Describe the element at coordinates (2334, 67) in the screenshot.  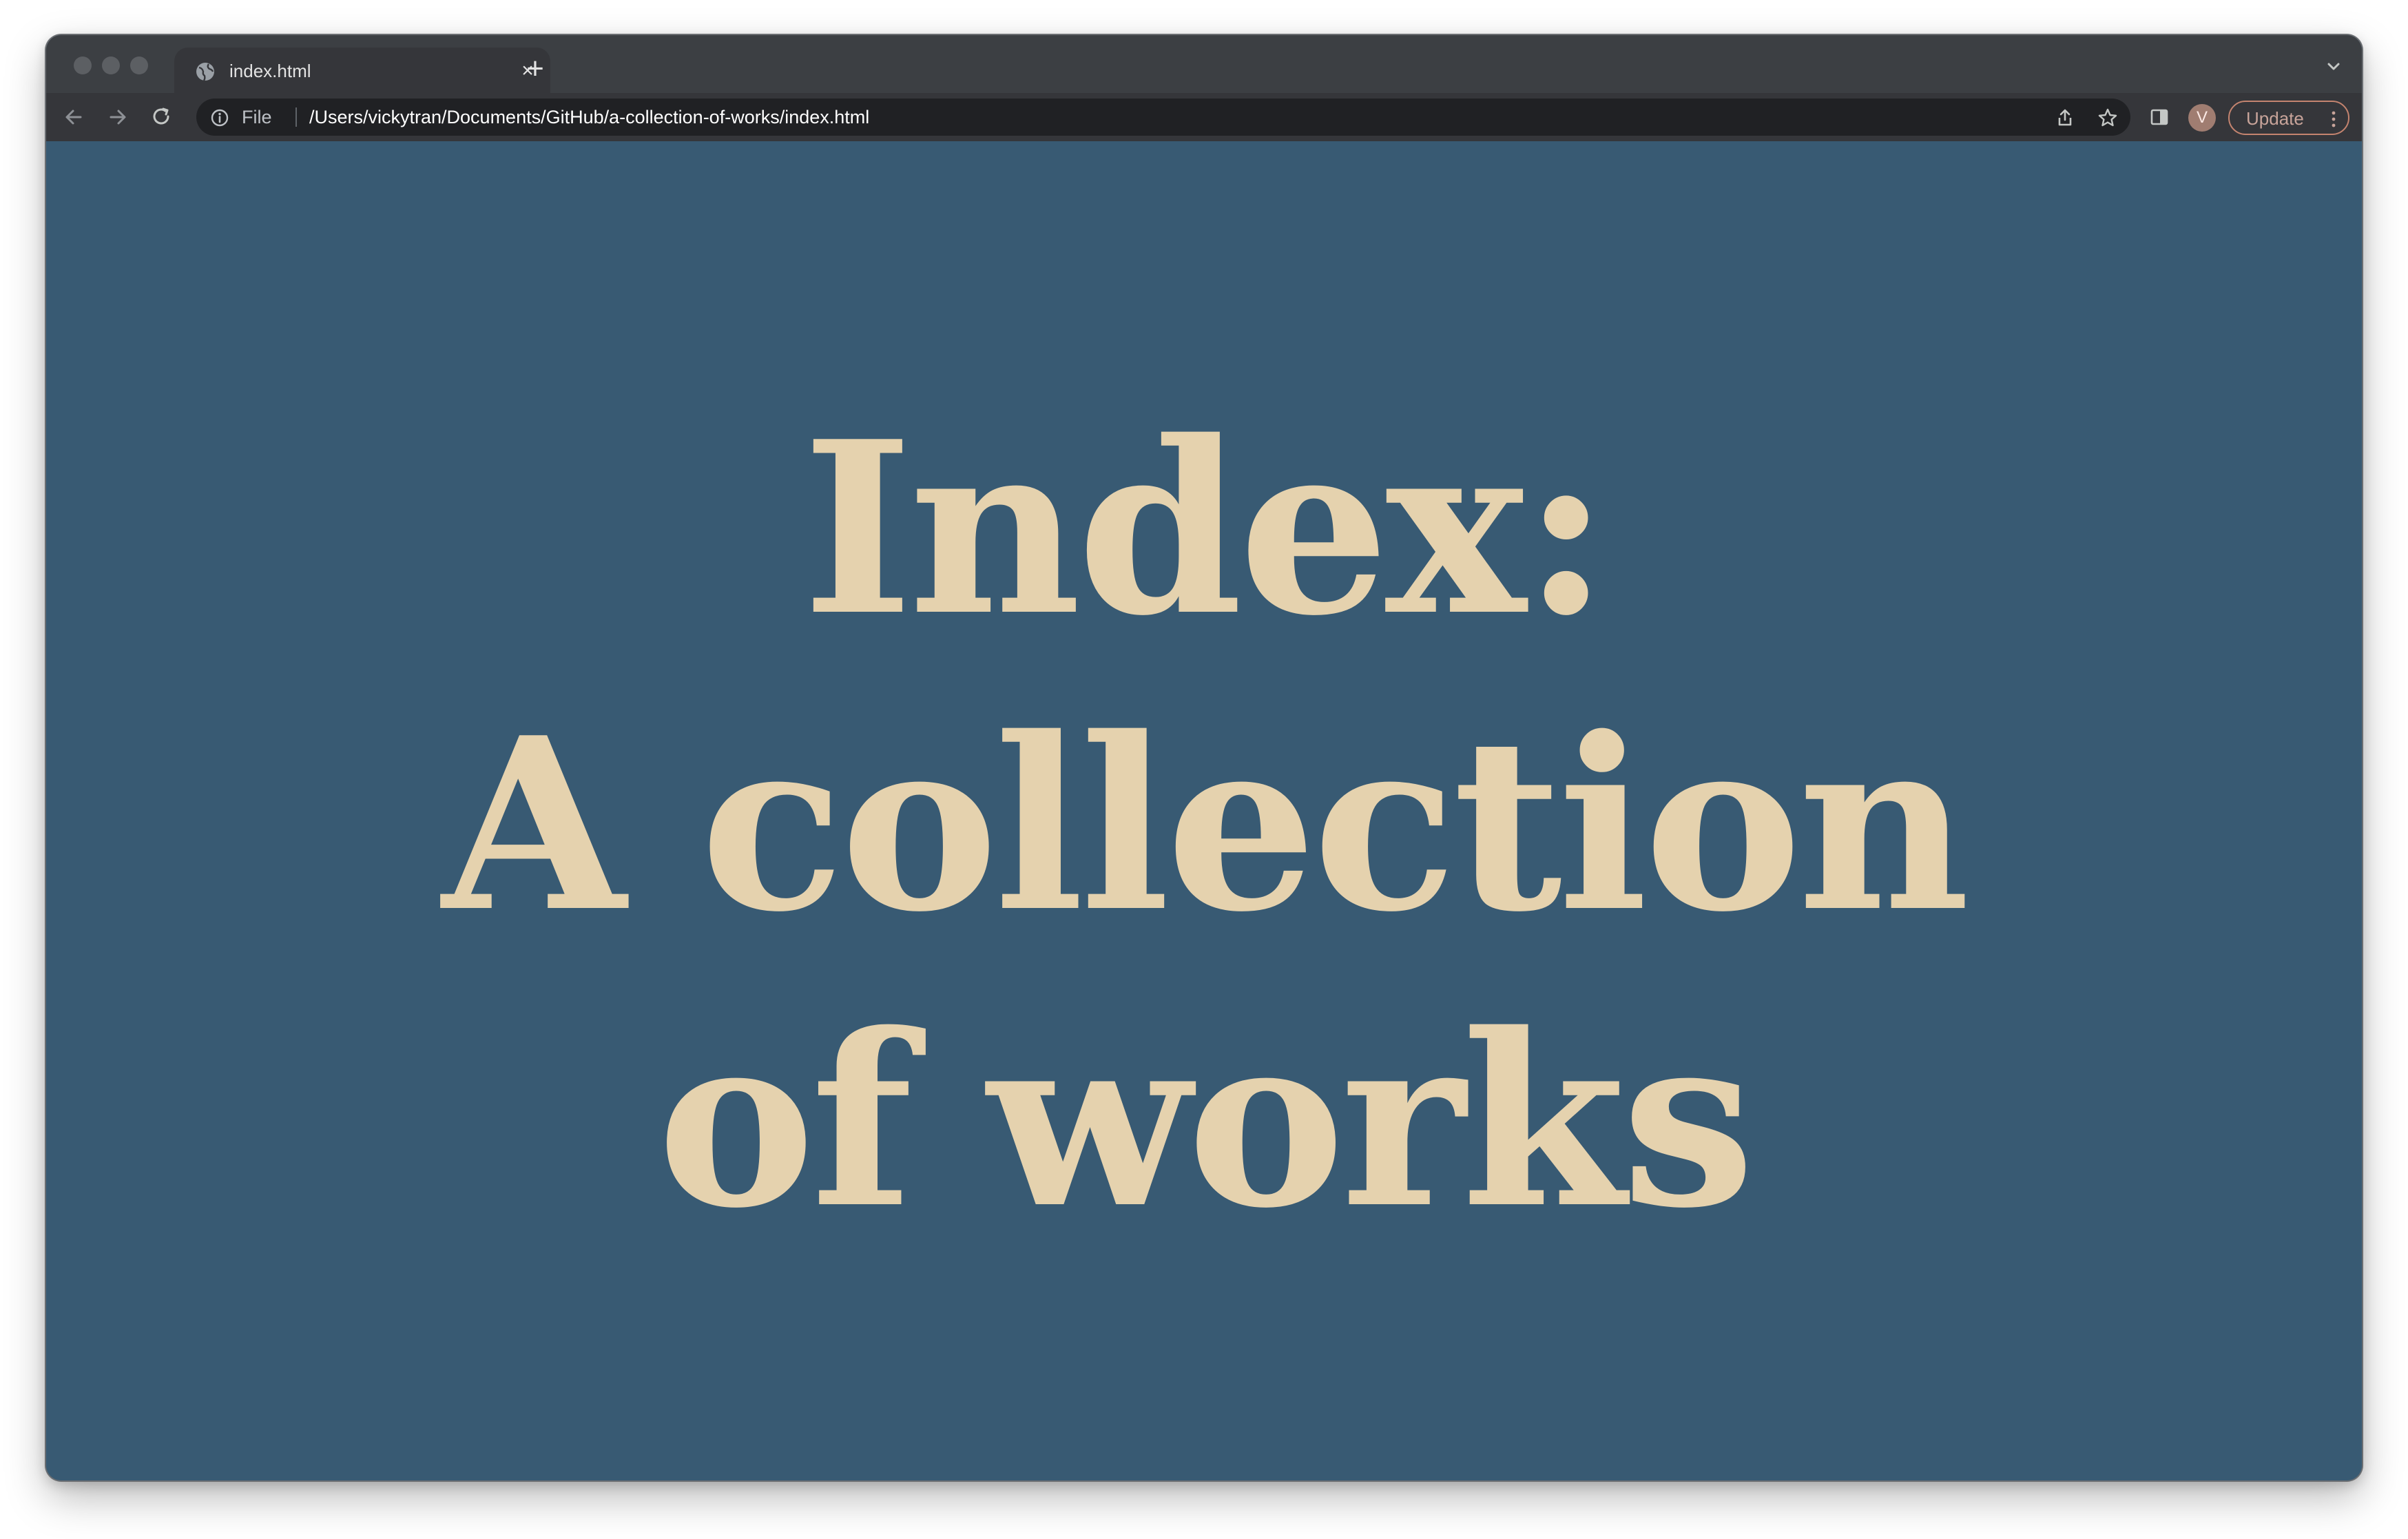
I see `tab-search-chevron-icon` at that location.